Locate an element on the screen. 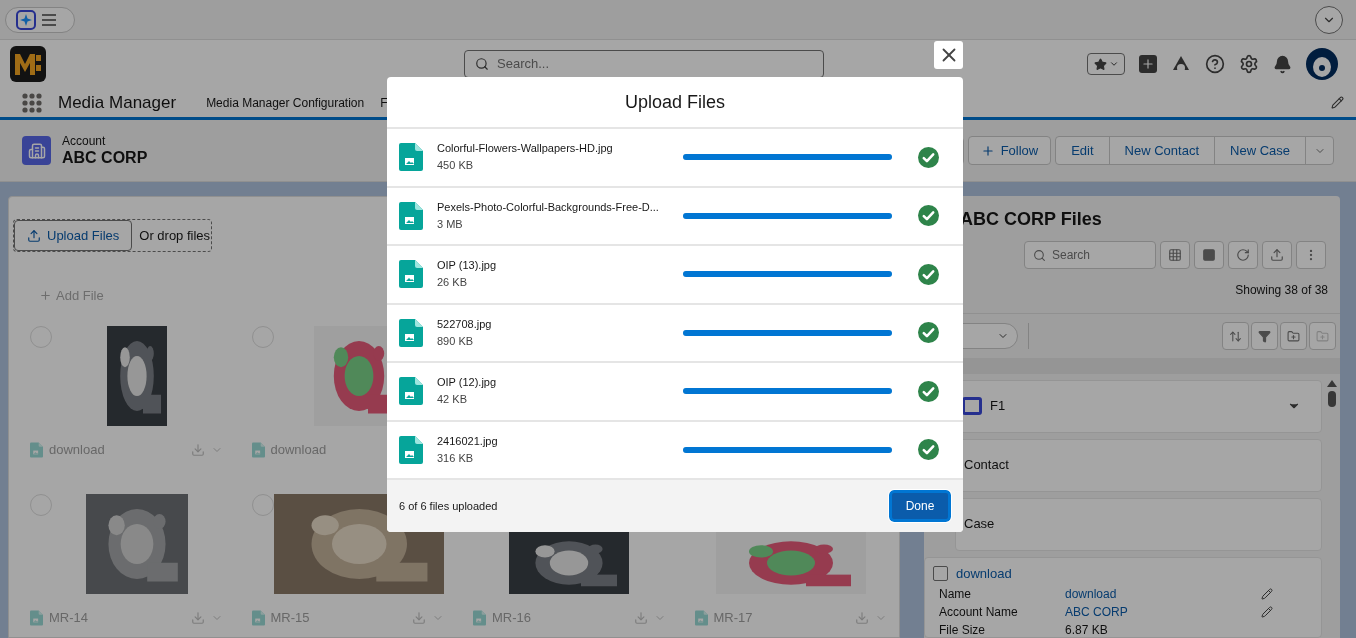 This screenshot has width=1356, height=638. field-label: Name is located at coordinates (955, 594).